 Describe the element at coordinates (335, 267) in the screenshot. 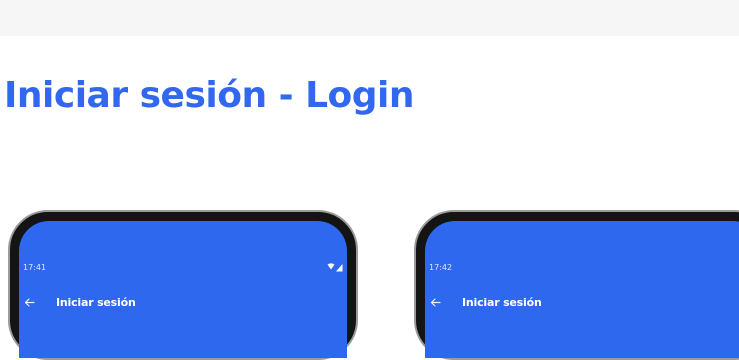

I see `wifi-icon` at that location.